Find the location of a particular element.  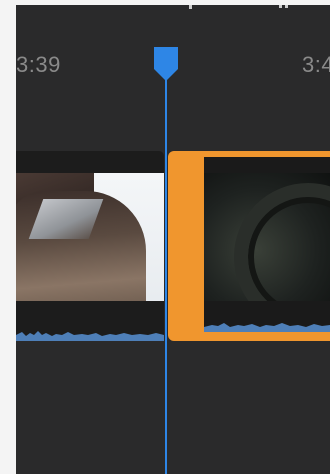

left-toolbar-icon is located at coordinates (194, 8).